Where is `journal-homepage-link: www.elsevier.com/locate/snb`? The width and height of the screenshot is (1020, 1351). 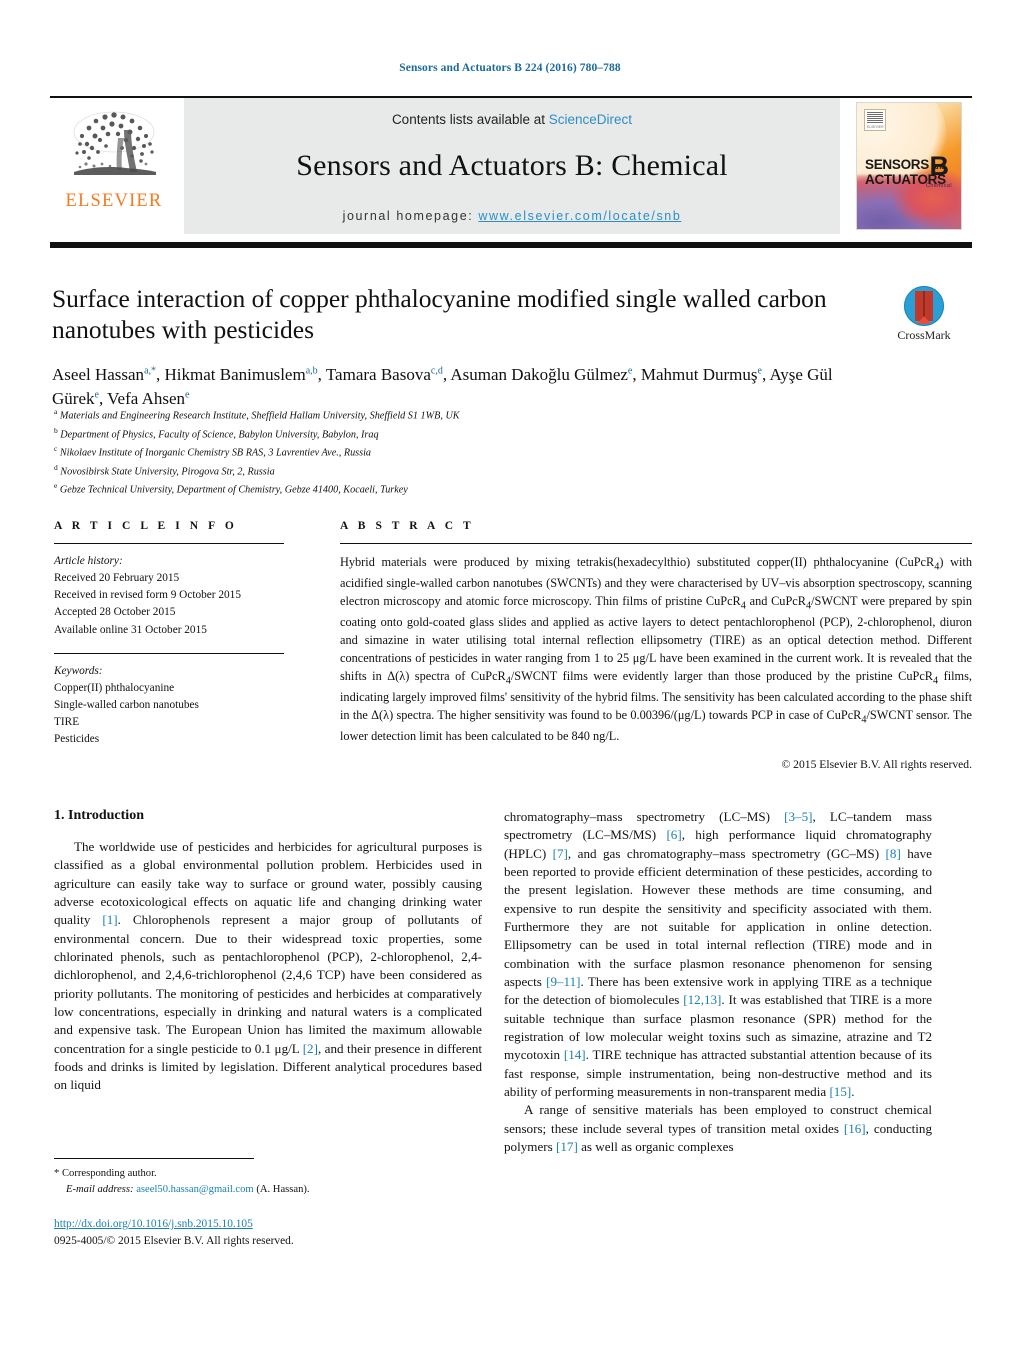 journal-homepage-link: www.elsevier.com/locate/snb is located at coordinates (579, 216).